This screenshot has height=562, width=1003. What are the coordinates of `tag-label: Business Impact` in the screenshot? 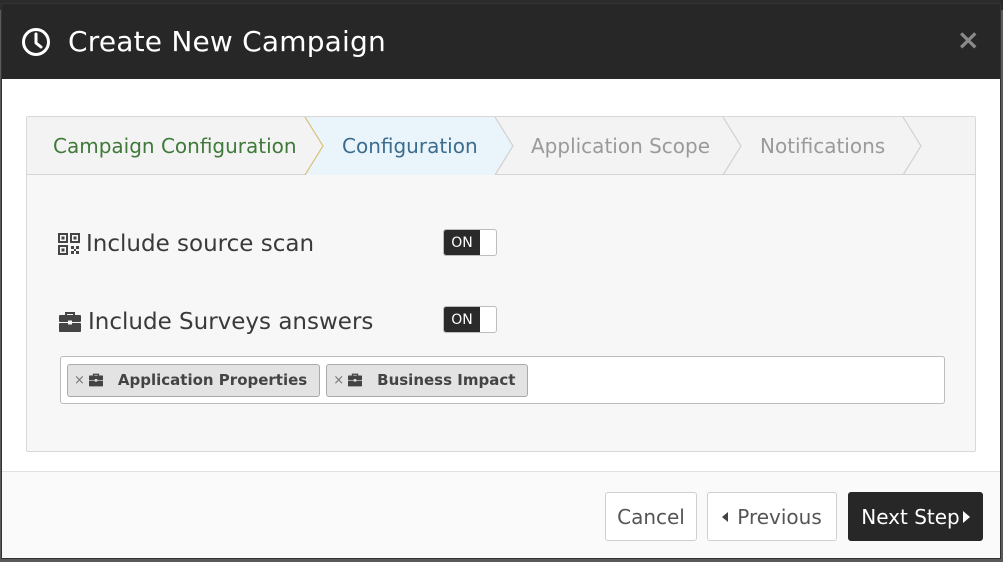 It's located at (446, 380).